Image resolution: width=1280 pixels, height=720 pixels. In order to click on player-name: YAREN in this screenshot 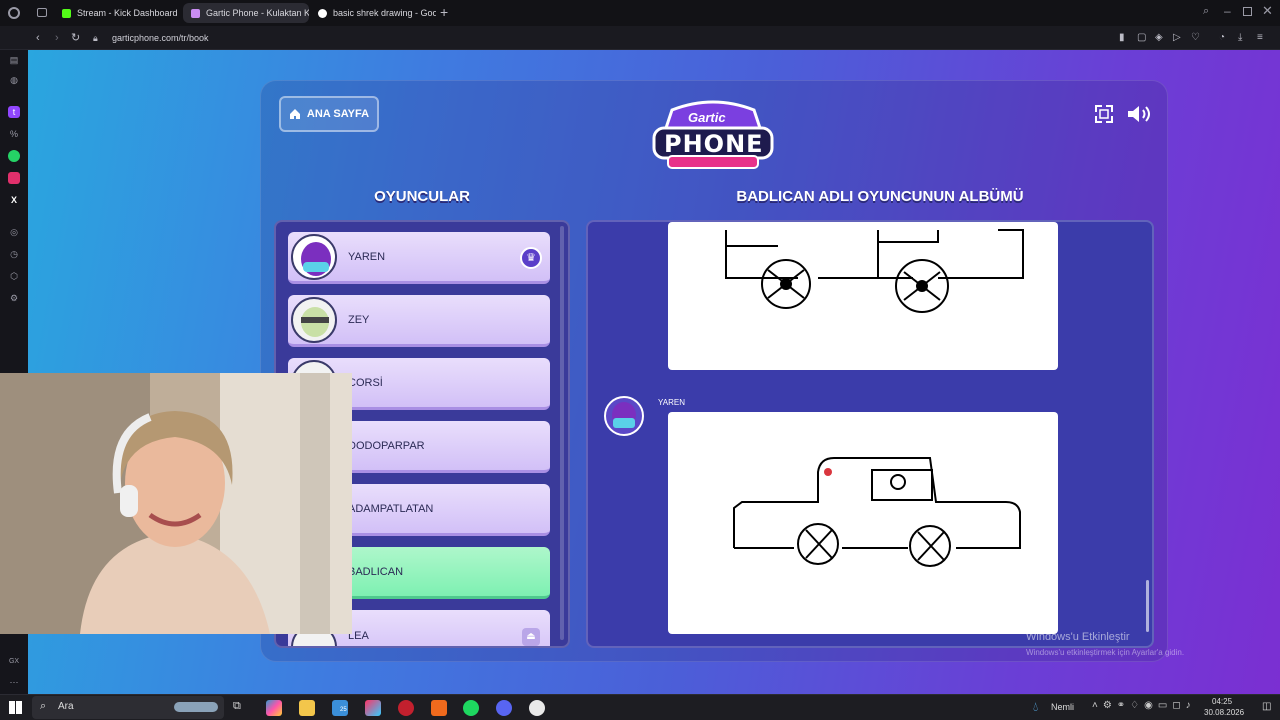, I will do `click(367, 256)`.